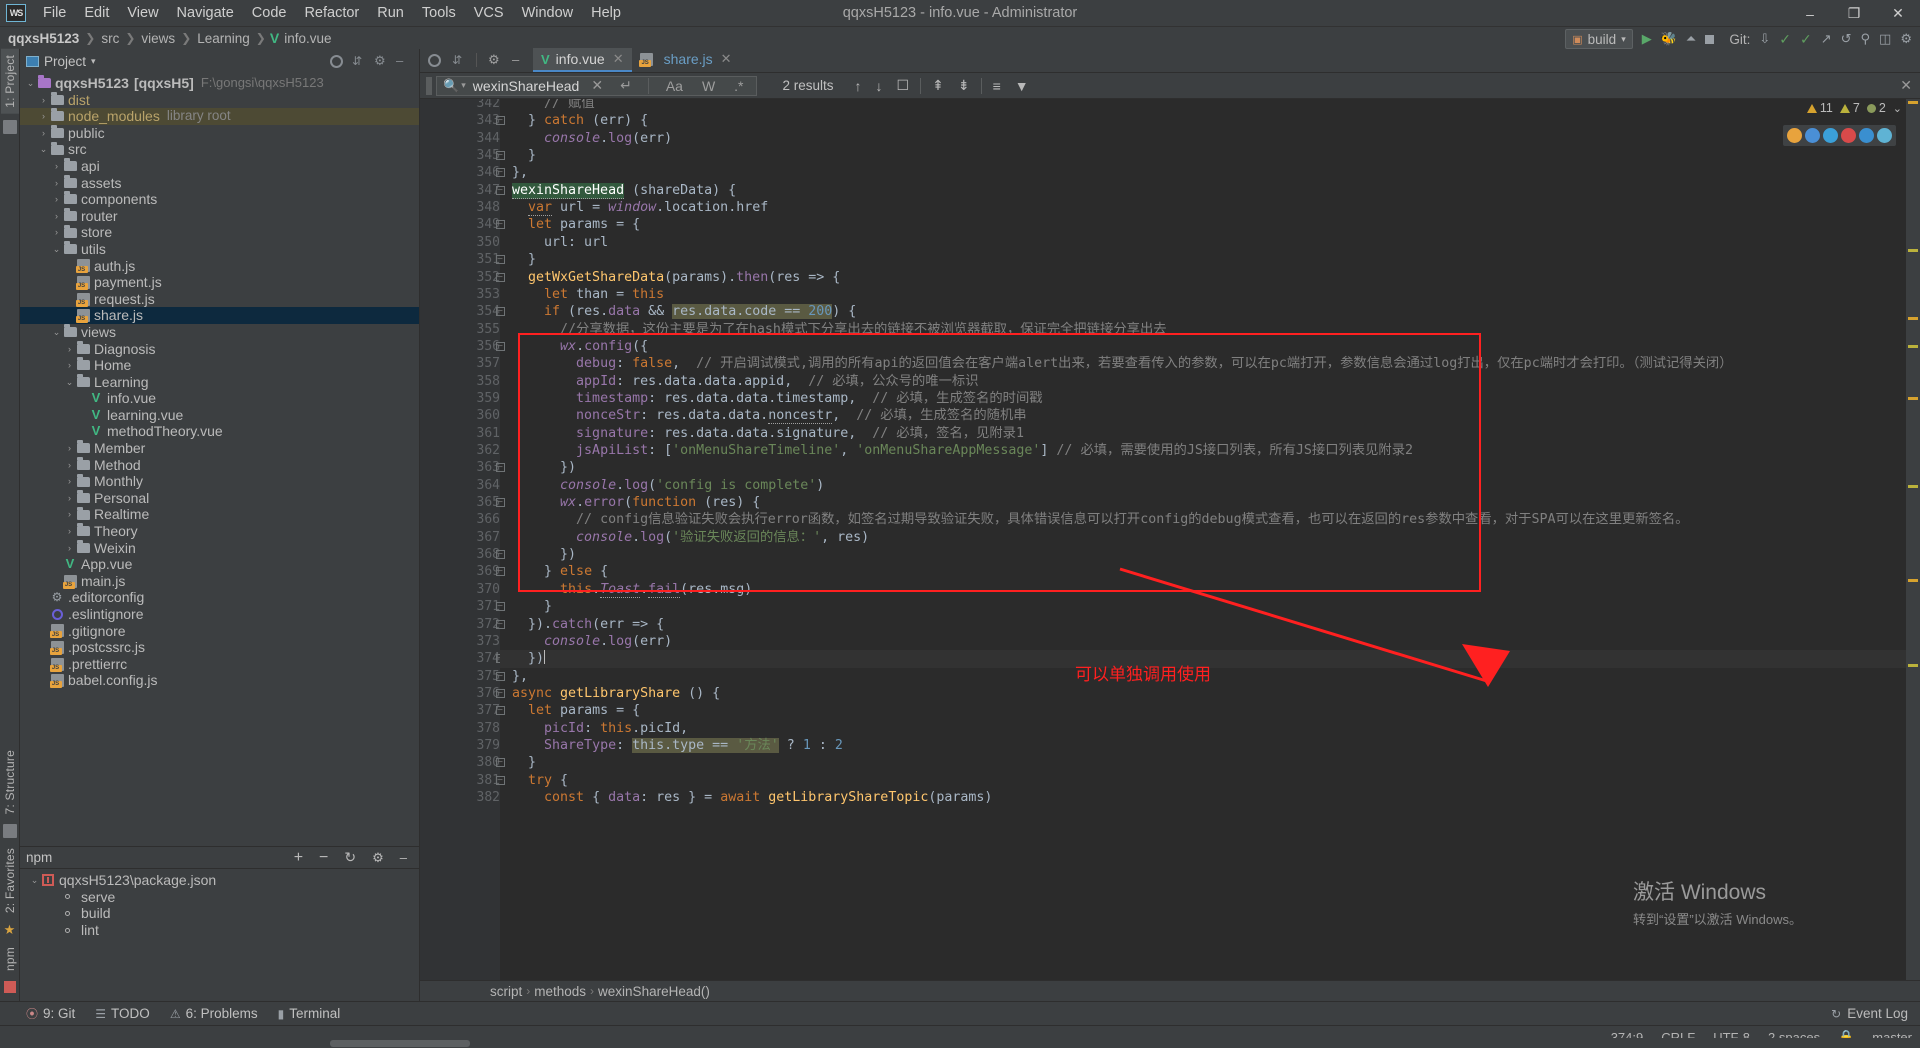  Describe the element at coordinates (1897, 108) in the screenshot. I see `chevron-down-icon: ⌄` at that location.